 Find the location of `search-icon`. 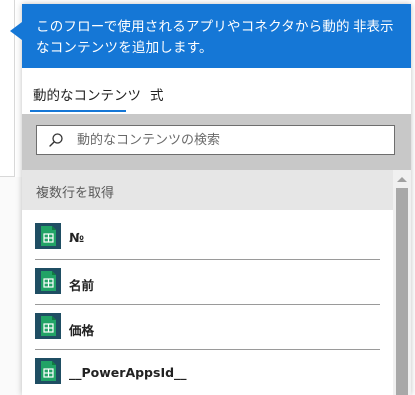

search-icon is located at coordinates (56, 140).